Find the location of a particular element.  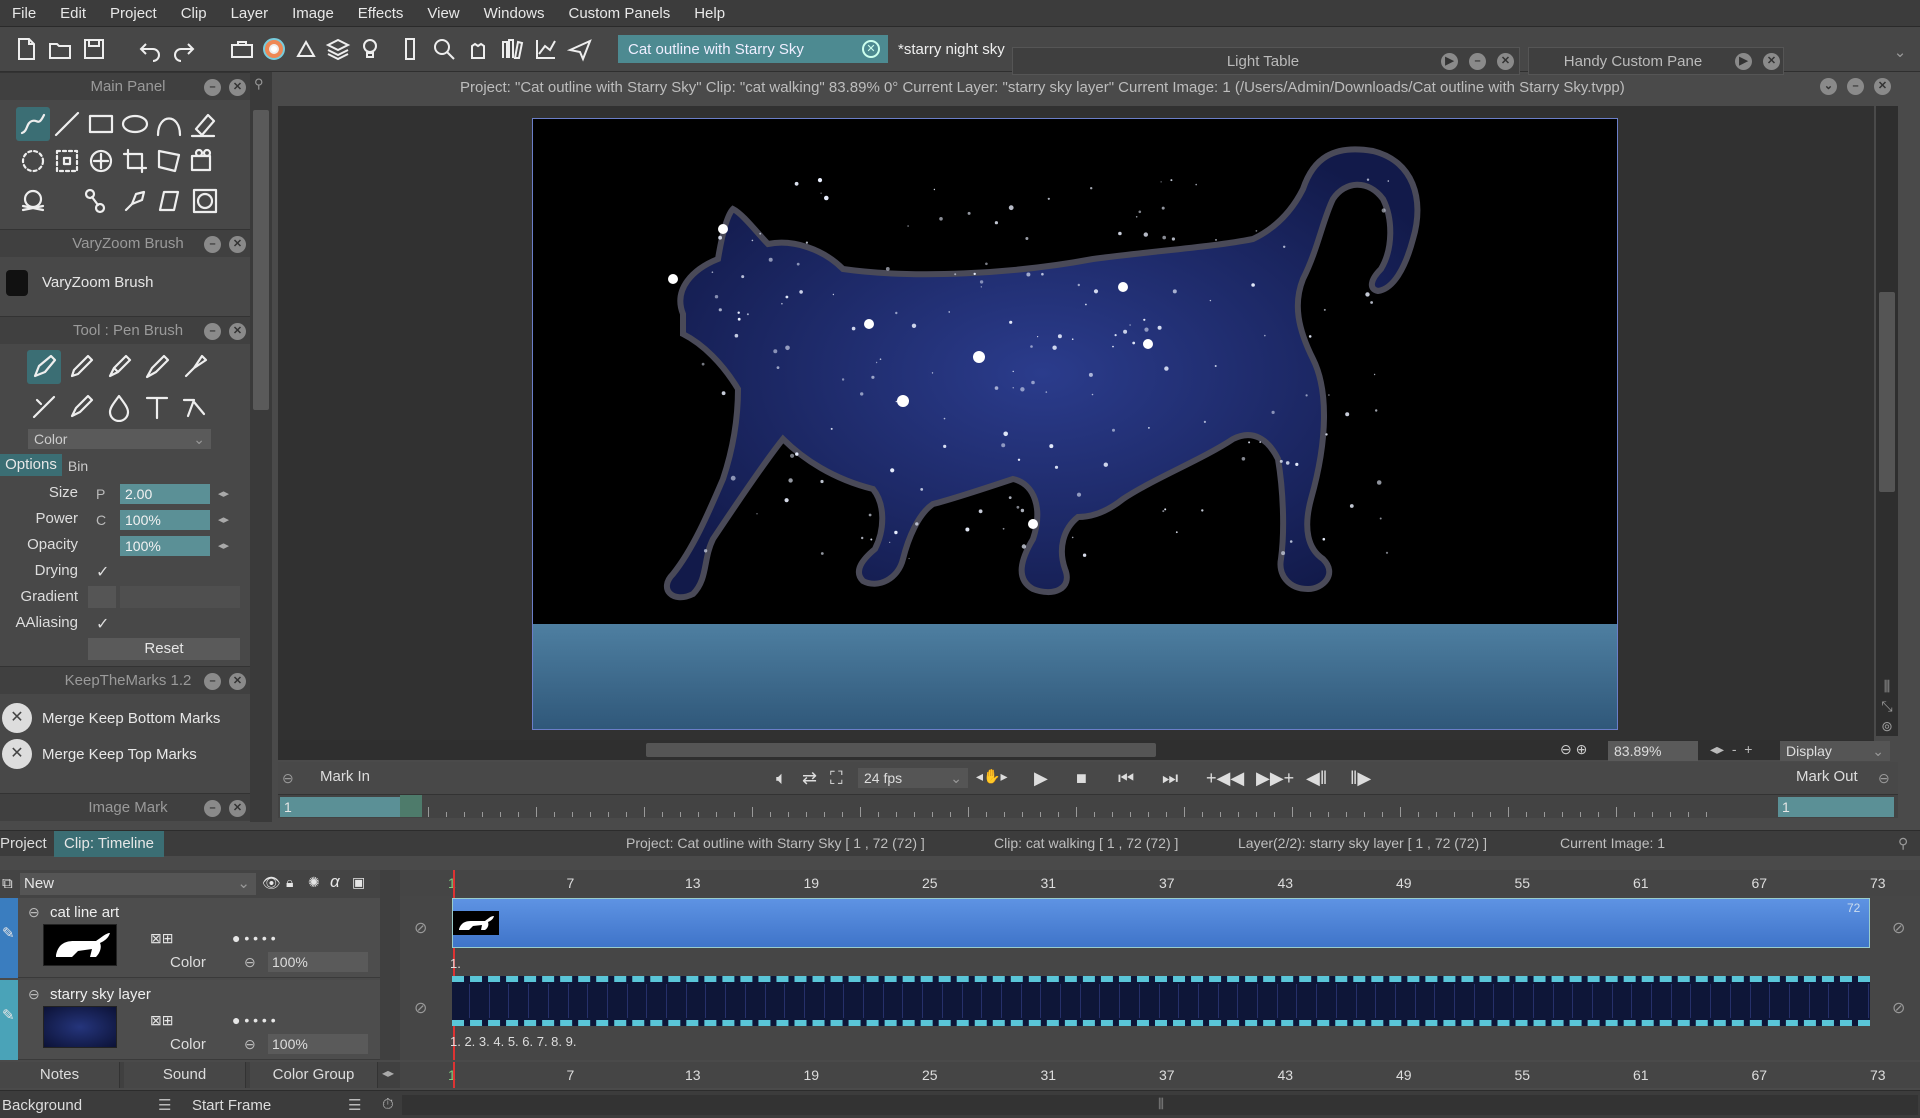

reset-button: Reset is located at coordinates (164, 649).